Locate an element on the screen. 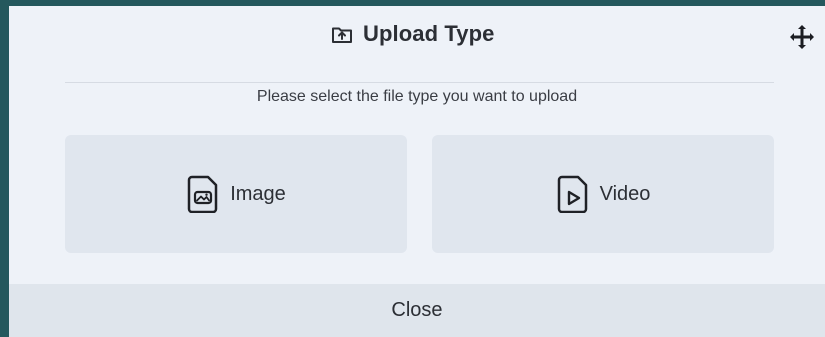 This screenshot has width=825, height=337. dialog-title-text: Upload Type is located at coordinates (429, 33).